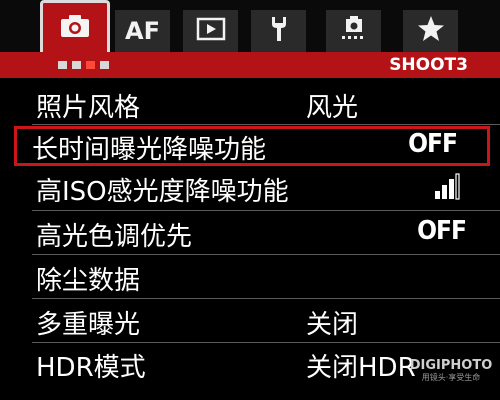  What do you see at coordinates (114, 237) in the screenshot?
I see `menu-item-label: 高光色调优先` at bounding box center [114, 237].